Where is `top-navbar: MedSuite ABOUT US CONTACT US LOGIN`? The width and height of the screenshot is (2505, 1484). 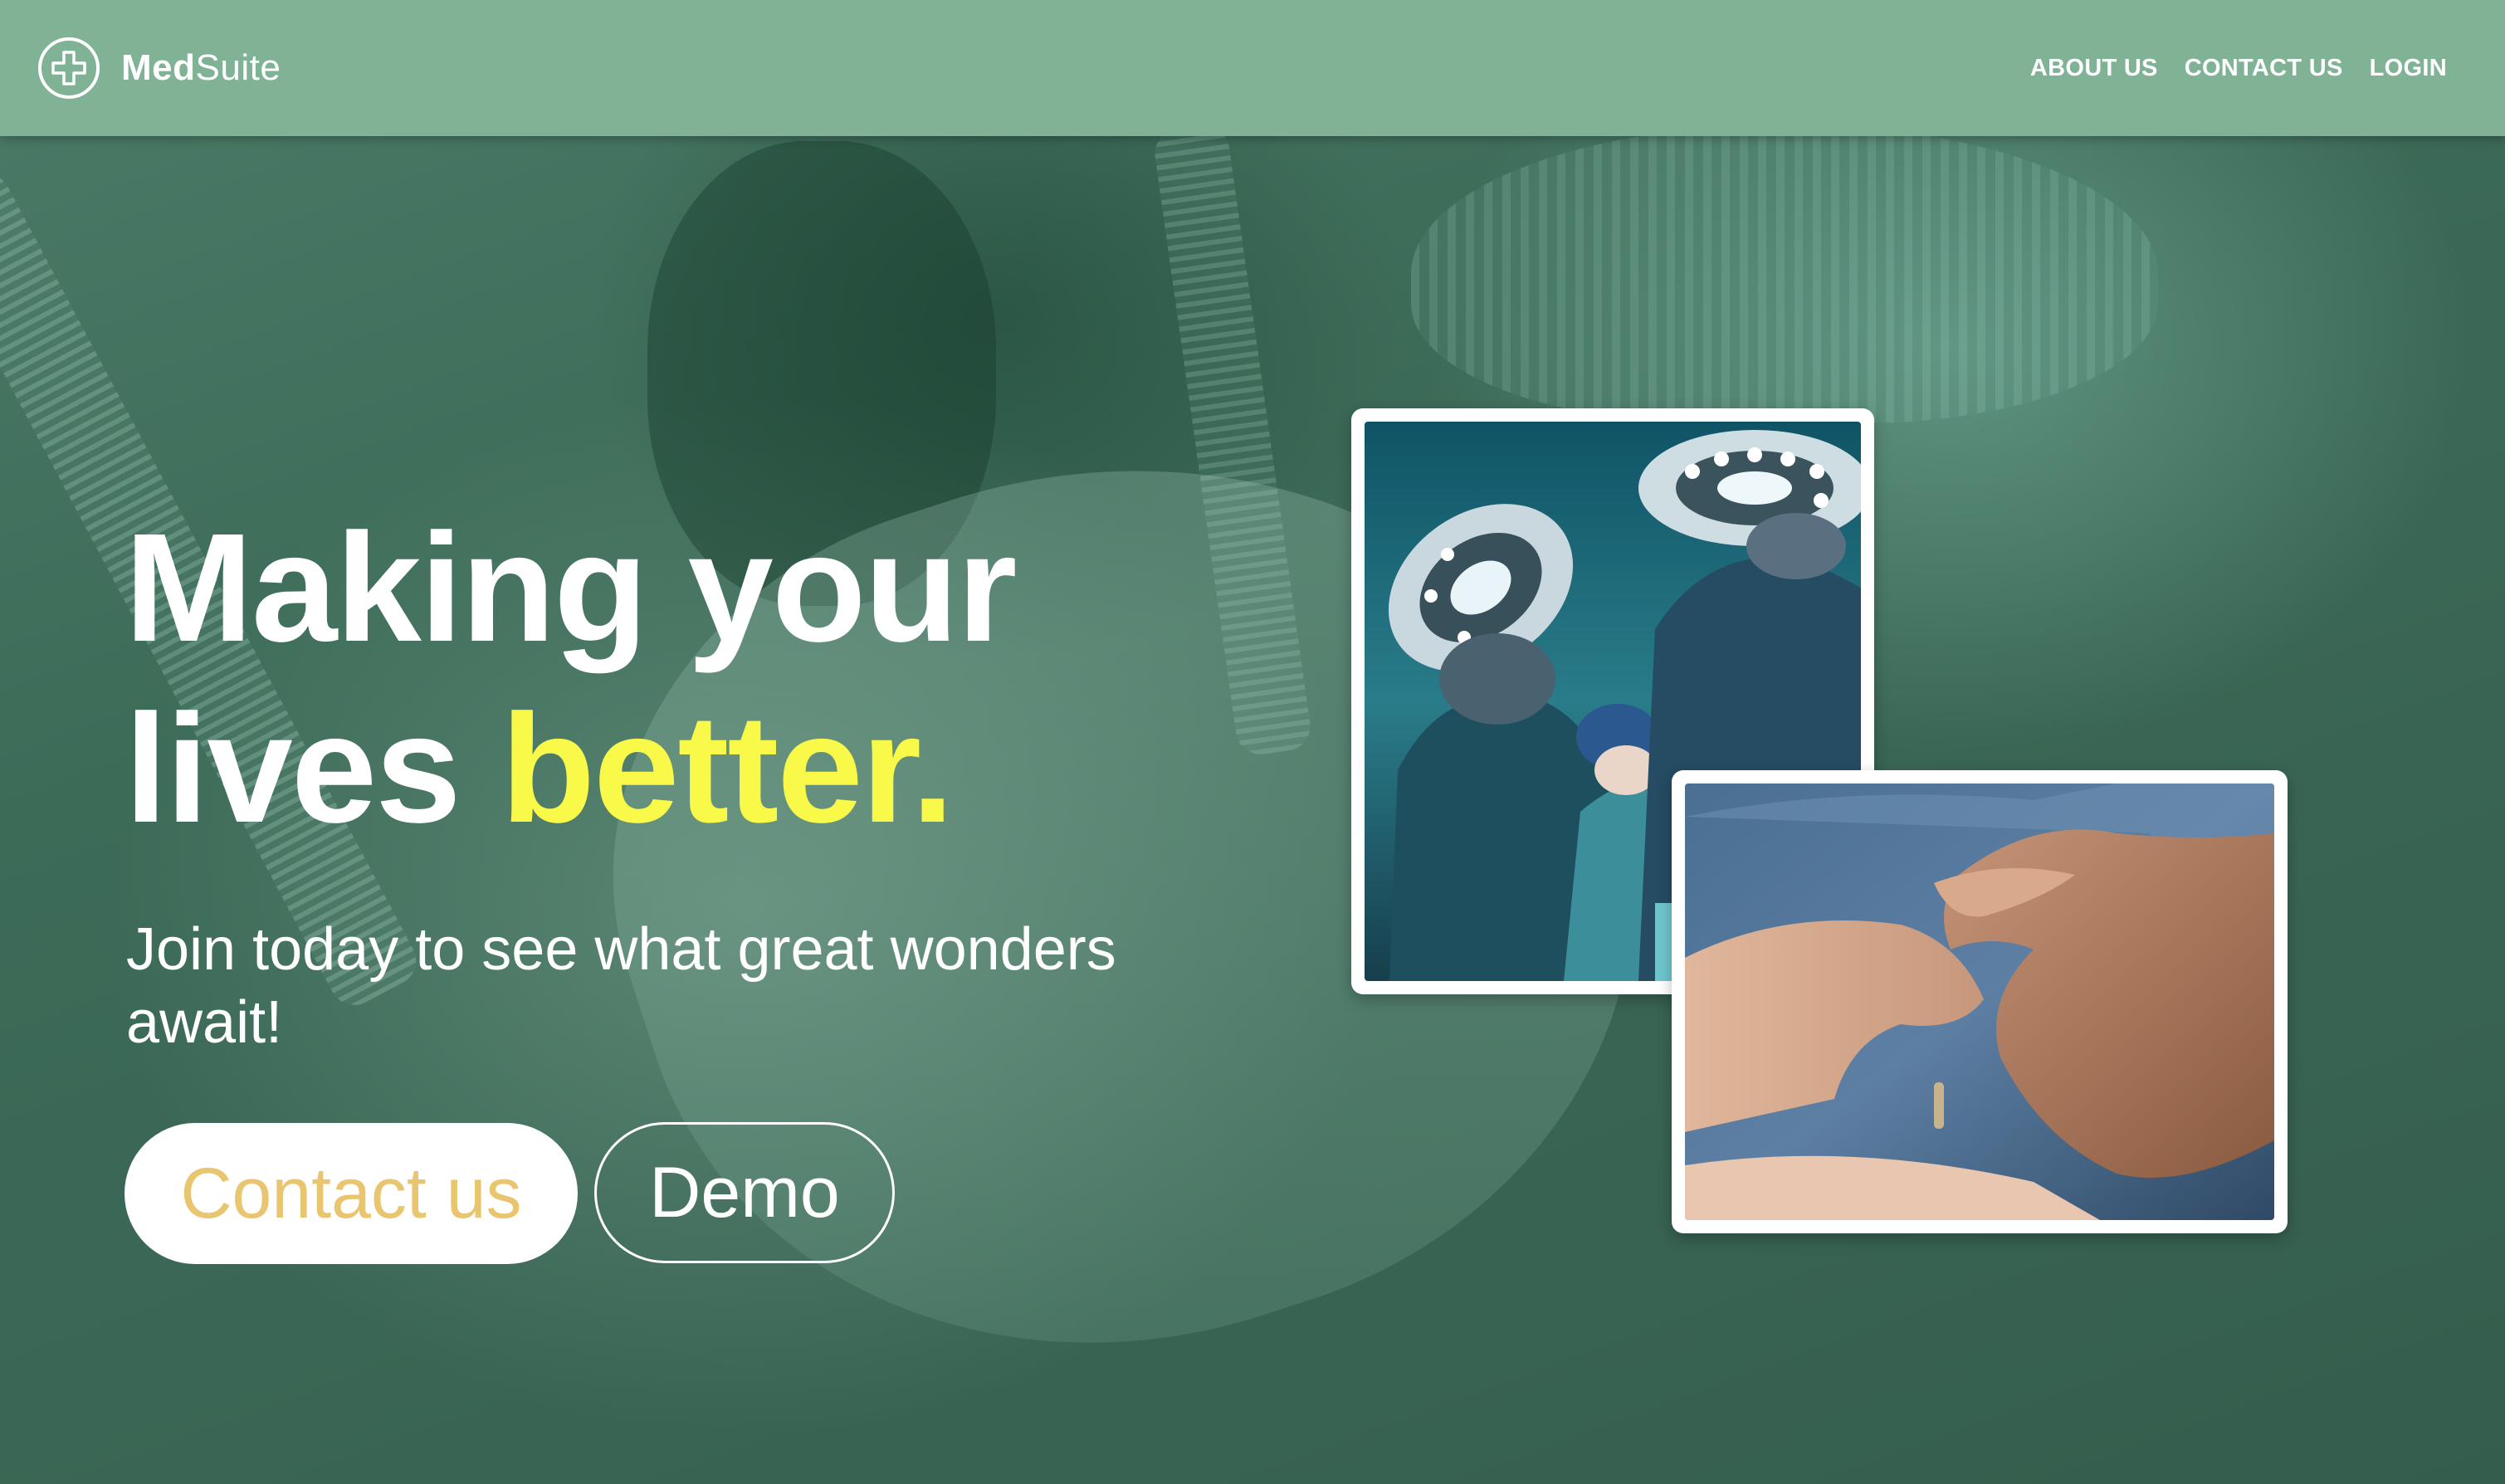
top-navbar: MedSuite ABOUT US CONTACT US LOGIN is located at coordinates (1252, 68).